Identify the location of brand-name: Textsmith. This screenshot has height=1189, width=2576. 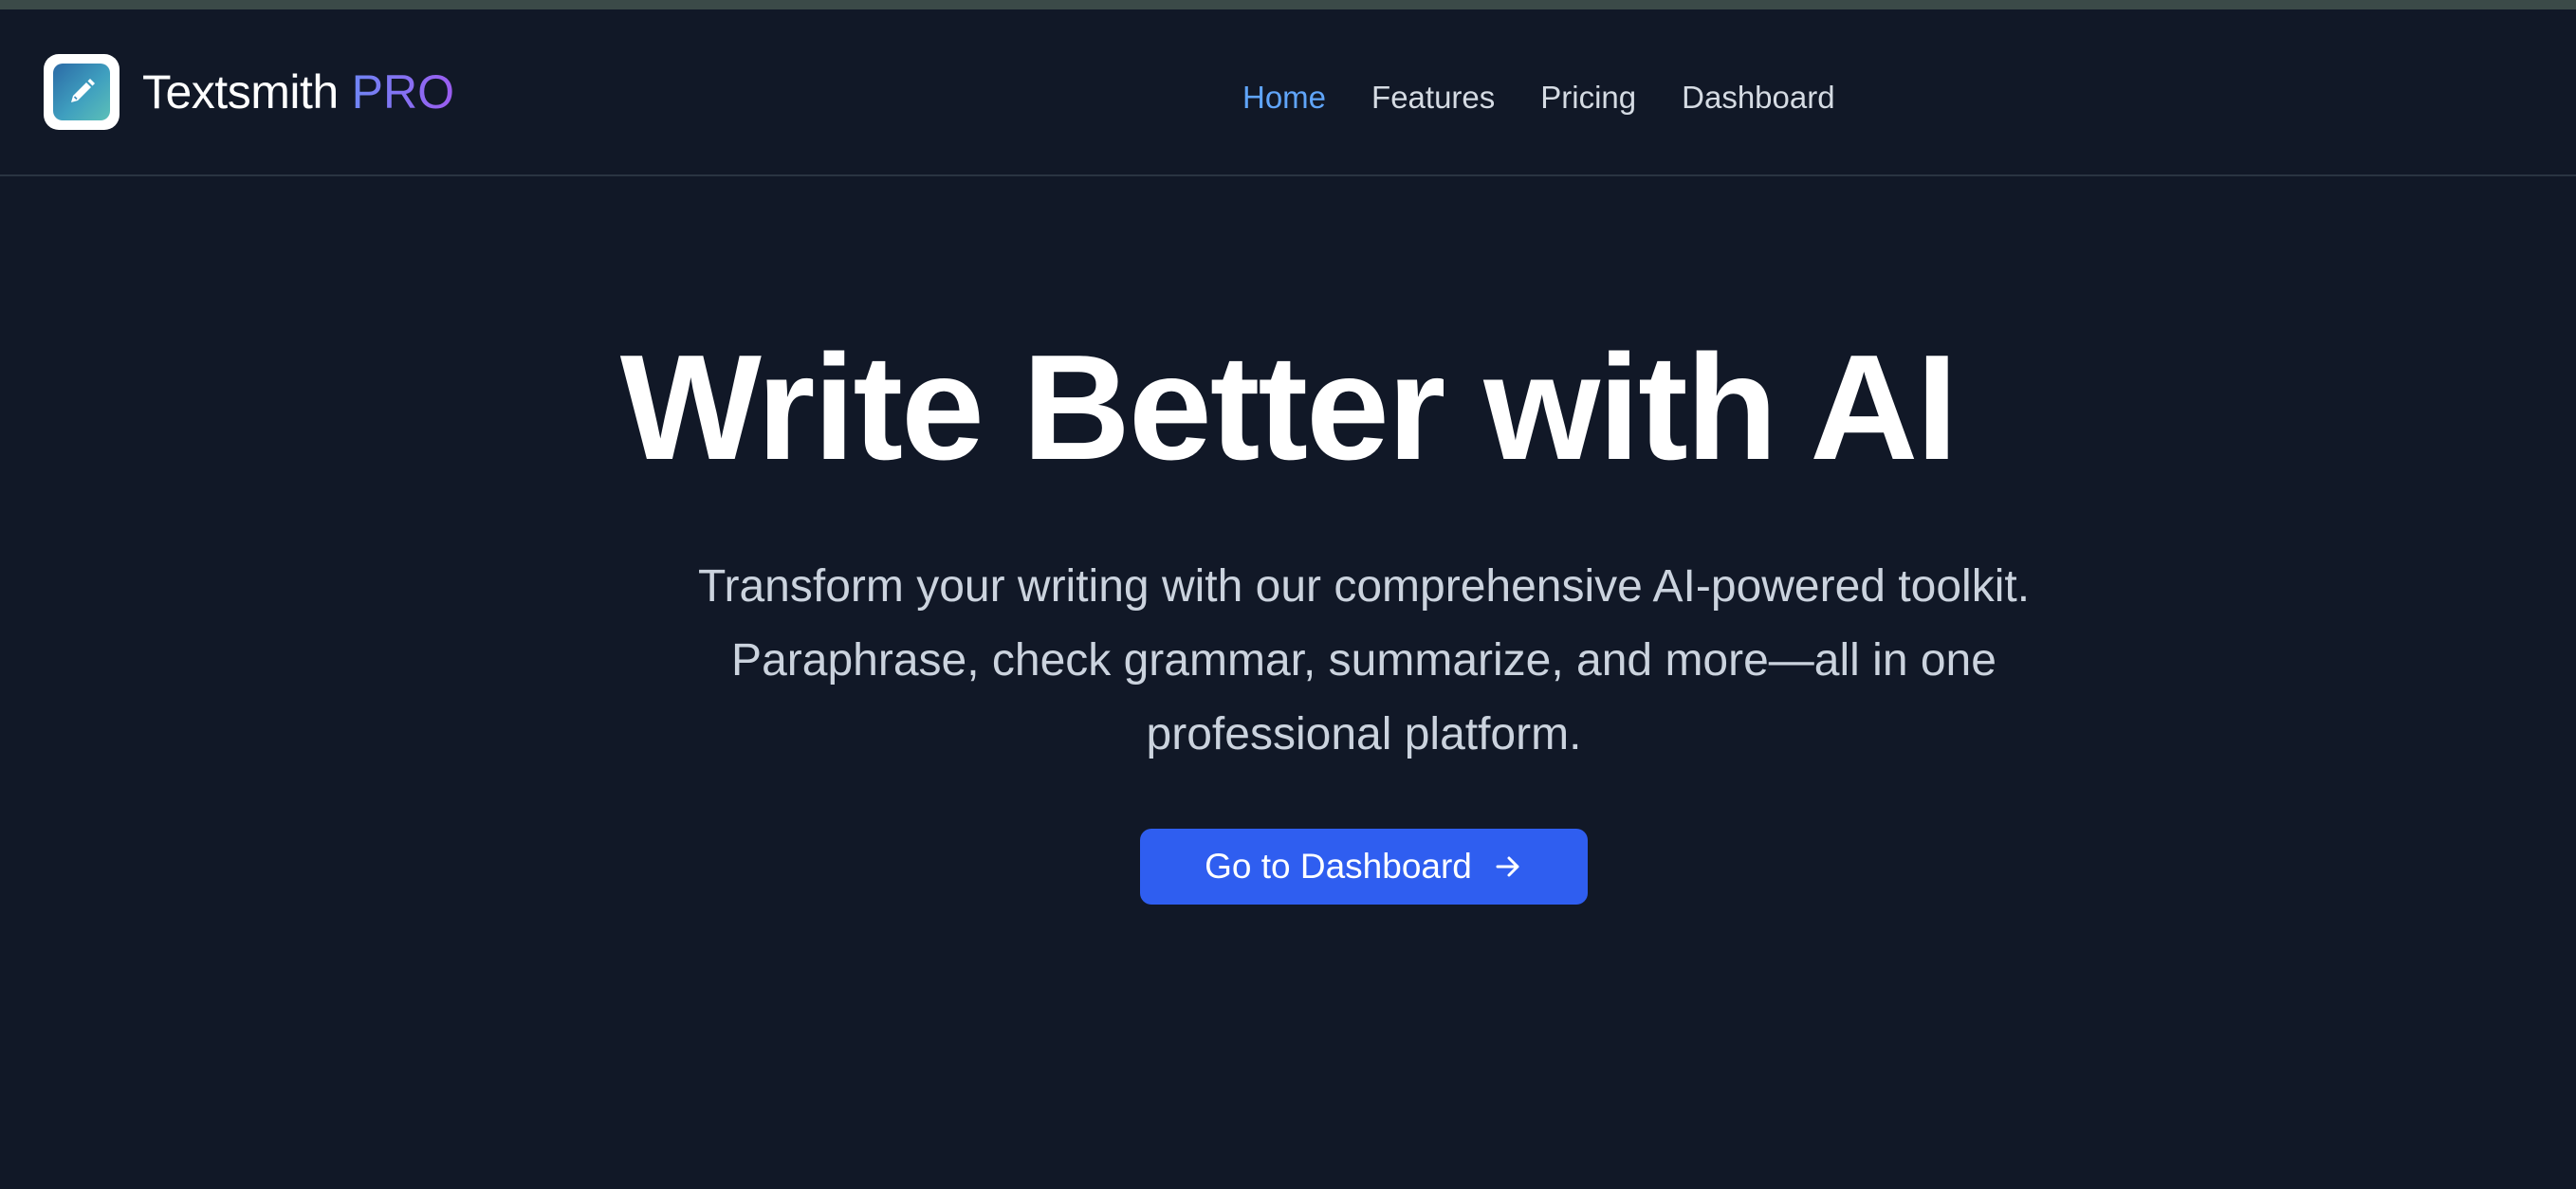
(240, 92).